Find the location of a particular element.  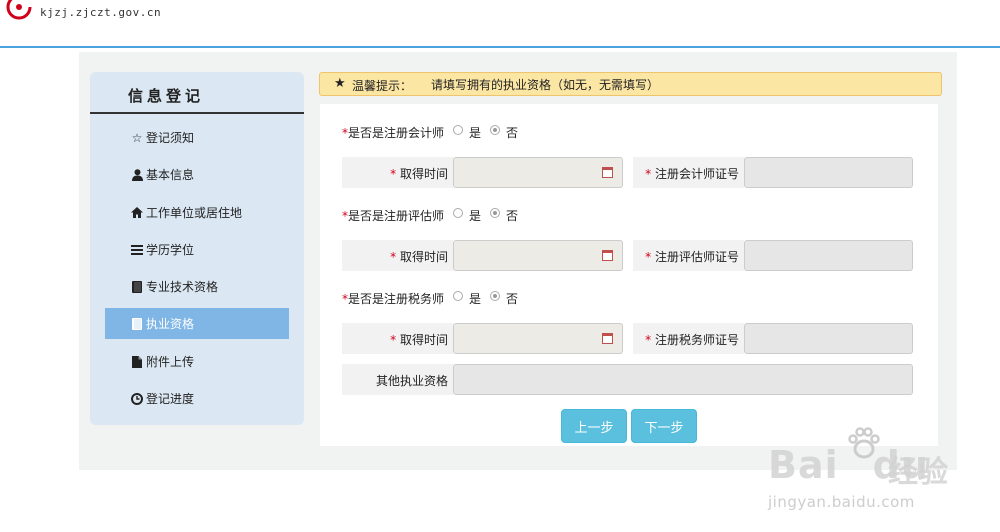

tip-text: 请填写拥有的执业资格（如无，无需填写） is located at coordinates (545, 85).